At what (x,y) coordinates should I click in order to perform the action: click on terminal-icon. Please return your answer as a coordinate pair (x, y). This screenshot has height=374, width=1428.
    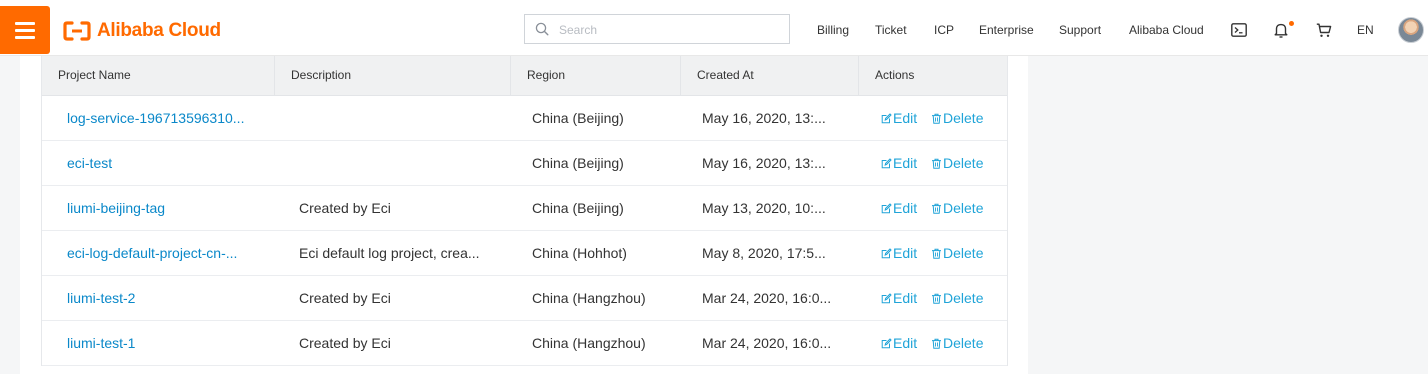
    Looking at the image, I should click on (1239, 30).